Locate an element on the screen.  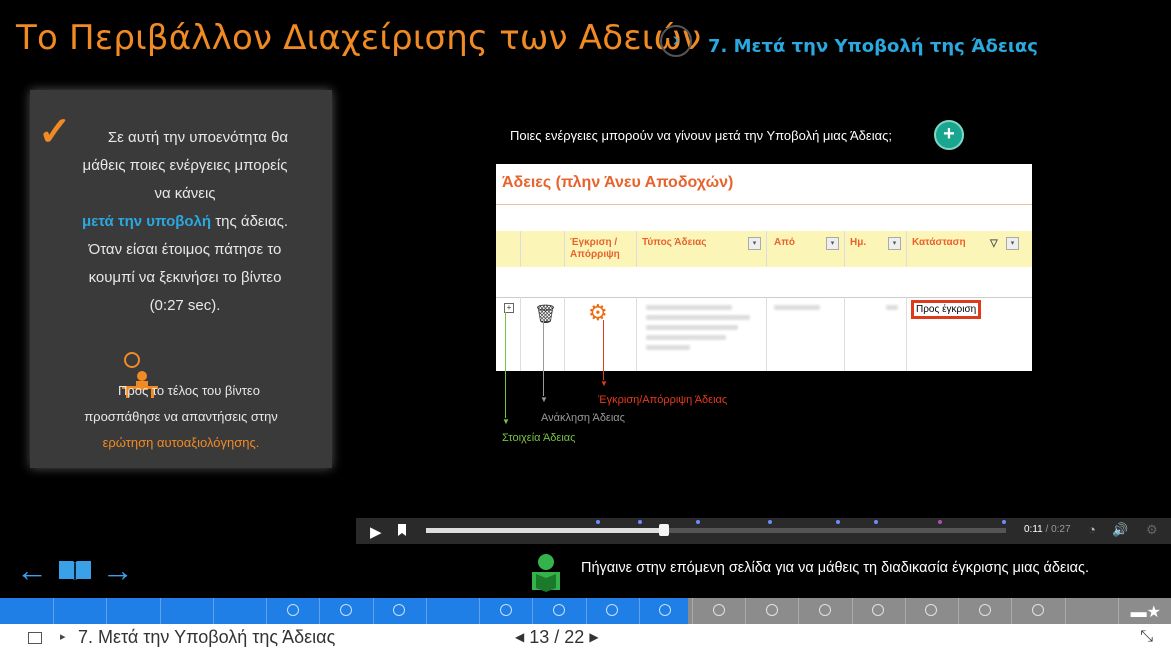
seek-handle is located at coordinates (663, 530).